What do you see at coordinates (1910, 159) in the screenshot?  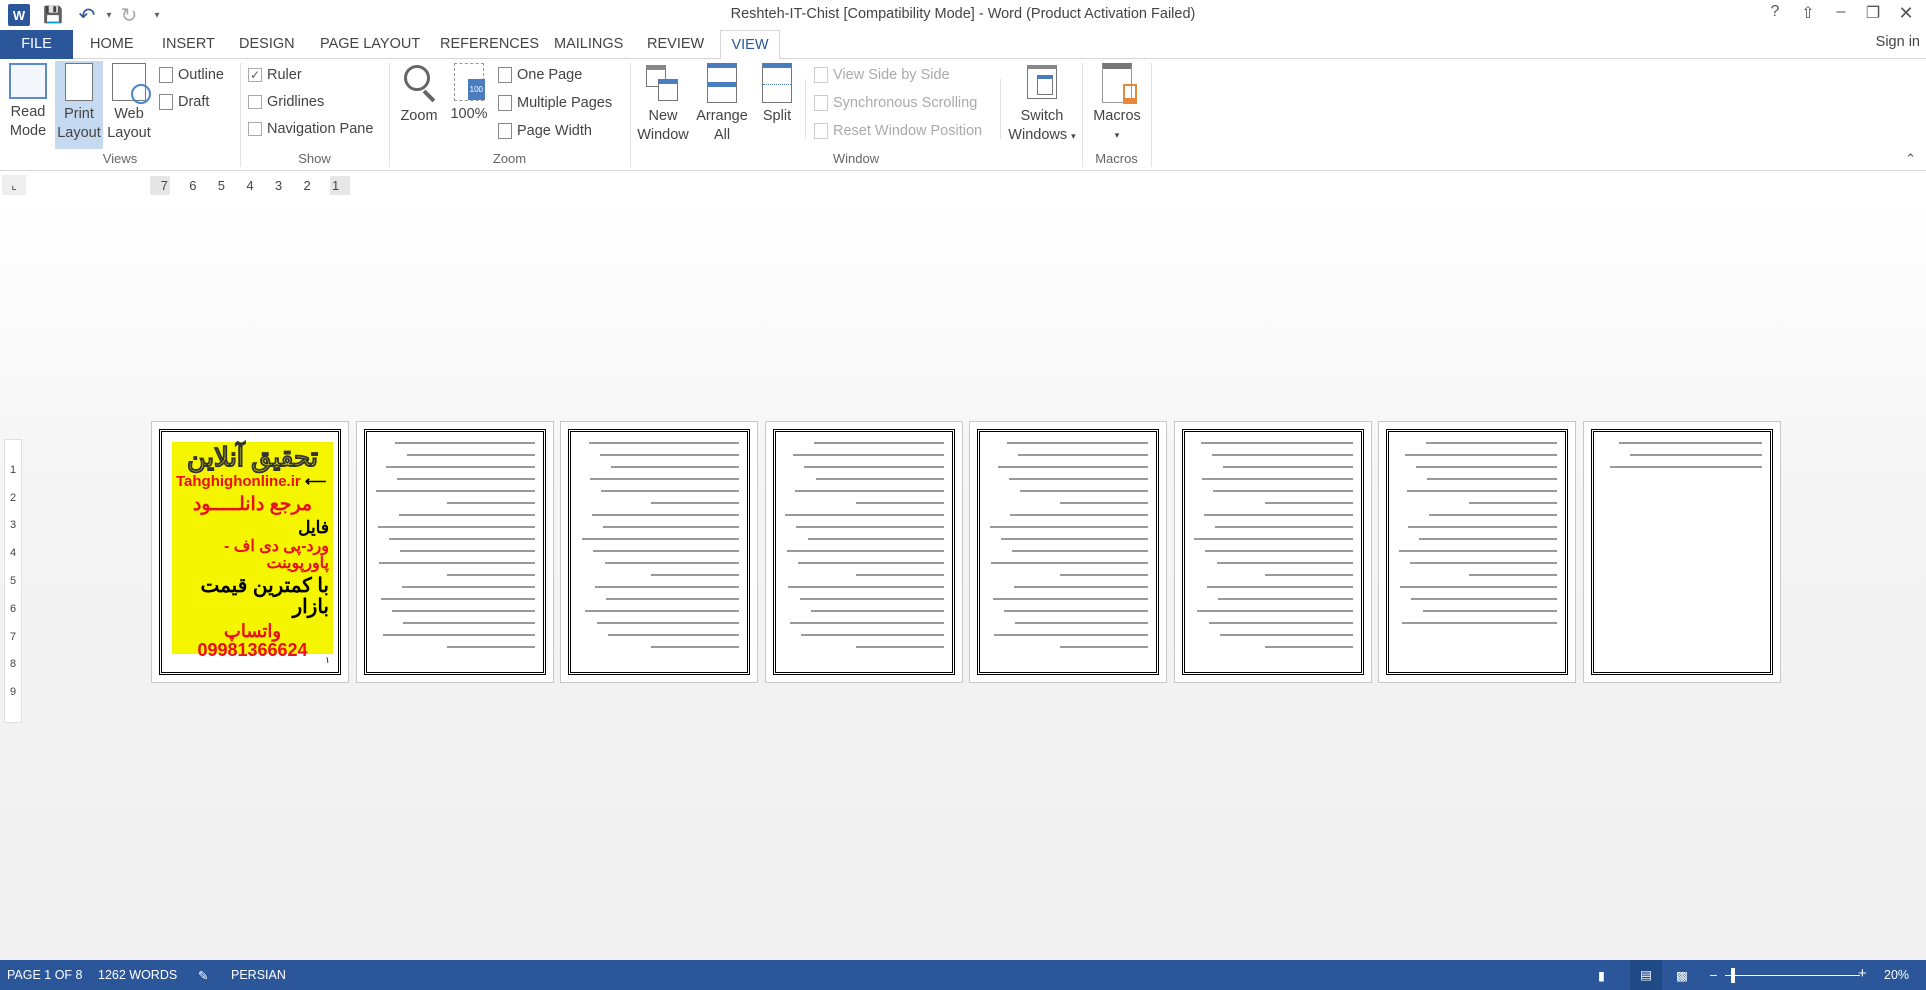 I see `collapse-ribbon-icon: ⌃` at bounding box center [1910, 159].